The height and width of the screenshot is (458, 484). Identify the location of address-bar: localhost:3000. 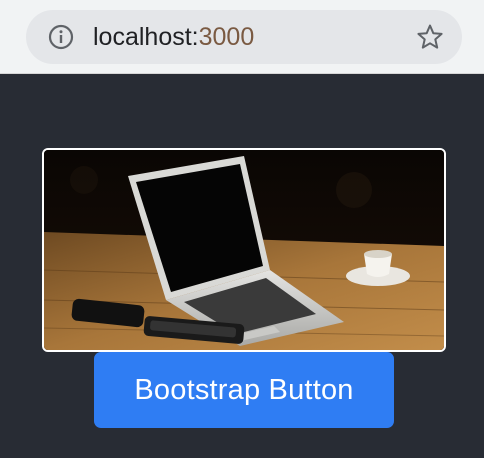
(244, 37).